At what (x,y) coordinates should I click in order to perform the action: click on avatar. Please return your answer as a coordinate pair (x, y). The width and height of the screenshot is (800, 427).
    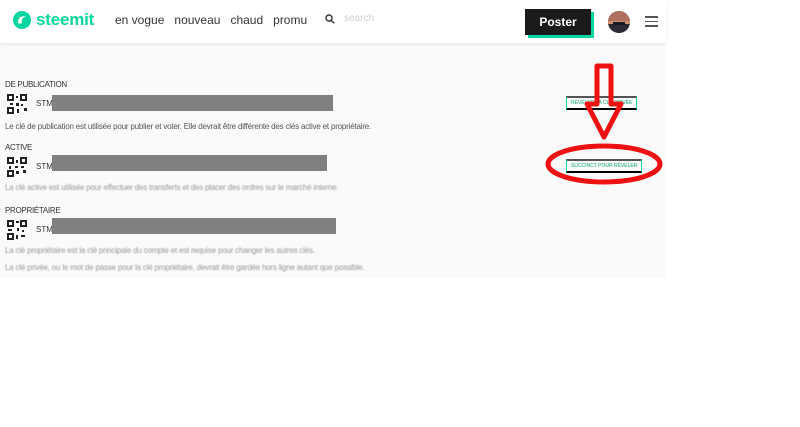
    Looking at the image, I should click on (619, 22).